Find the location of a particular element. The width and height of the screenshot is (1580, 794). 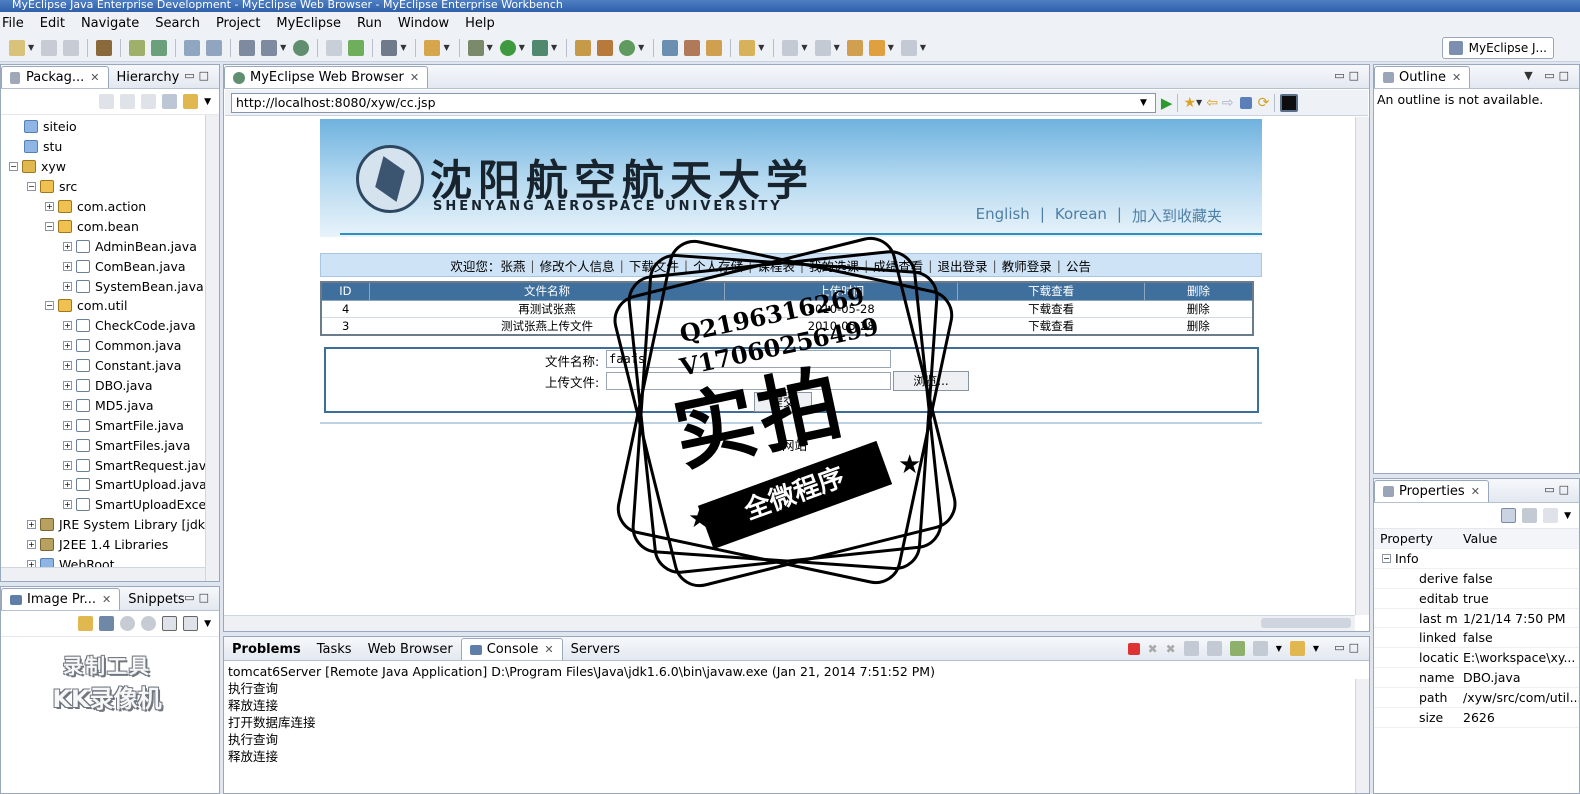

property-row: name DBO.java is located at coordinates (1476, 678).